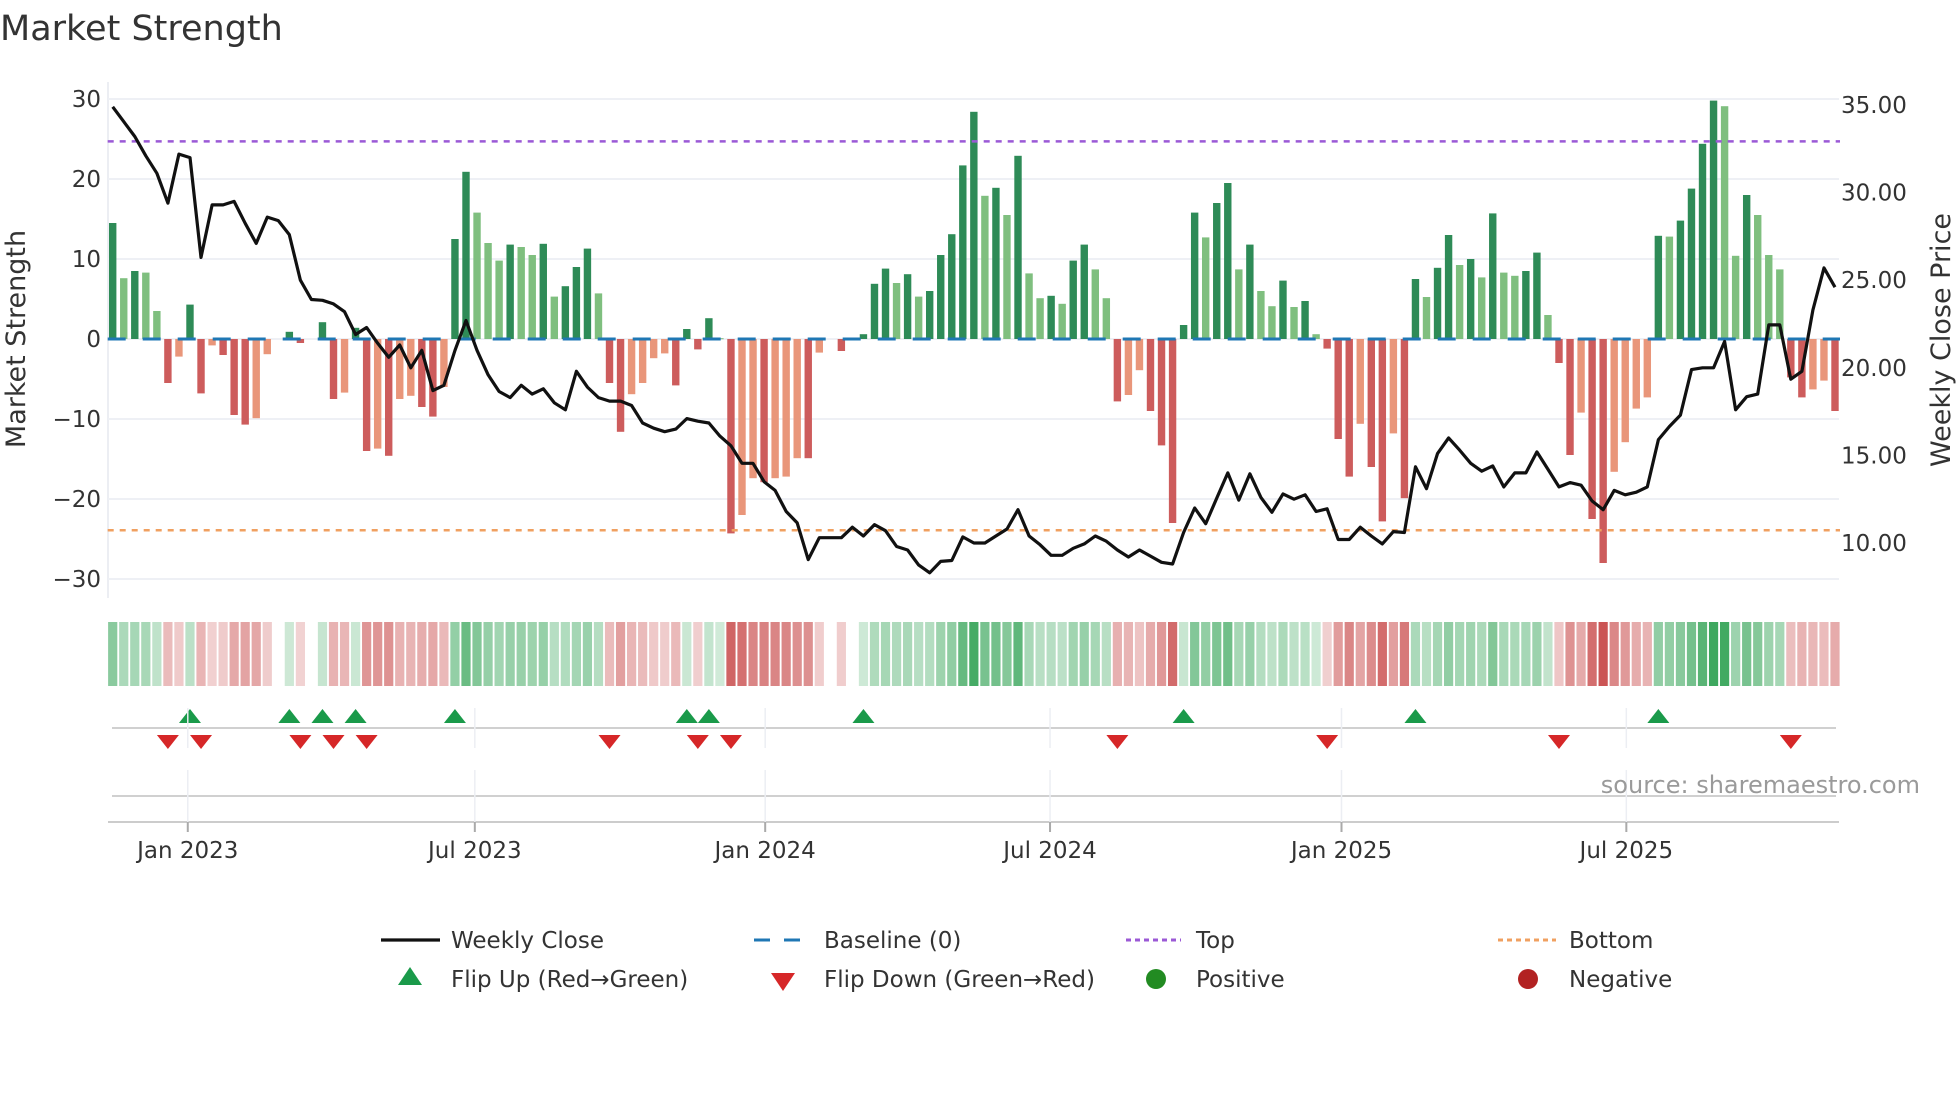 The image size is (1960, 1106). Describe the element at coordinates (86, 100) in the screenshot. I see `left-tick-label: 30` at that location.